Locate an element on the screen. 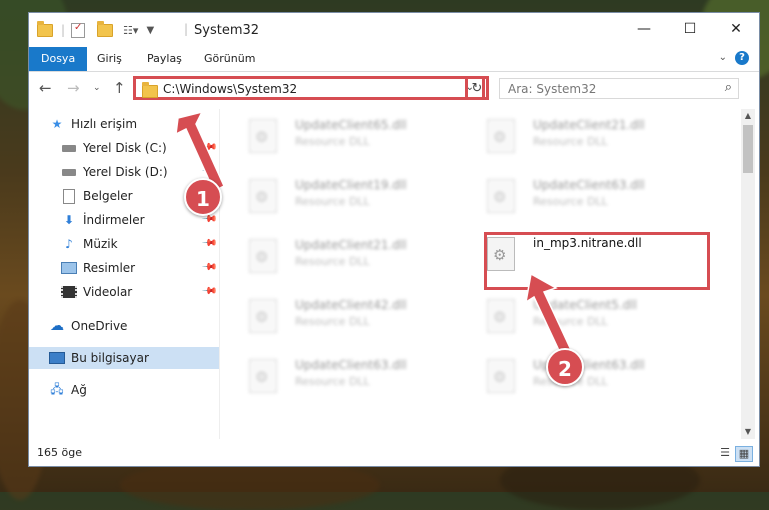 The image size is (769, 510). video-icon is located at coordinates (69, 292).